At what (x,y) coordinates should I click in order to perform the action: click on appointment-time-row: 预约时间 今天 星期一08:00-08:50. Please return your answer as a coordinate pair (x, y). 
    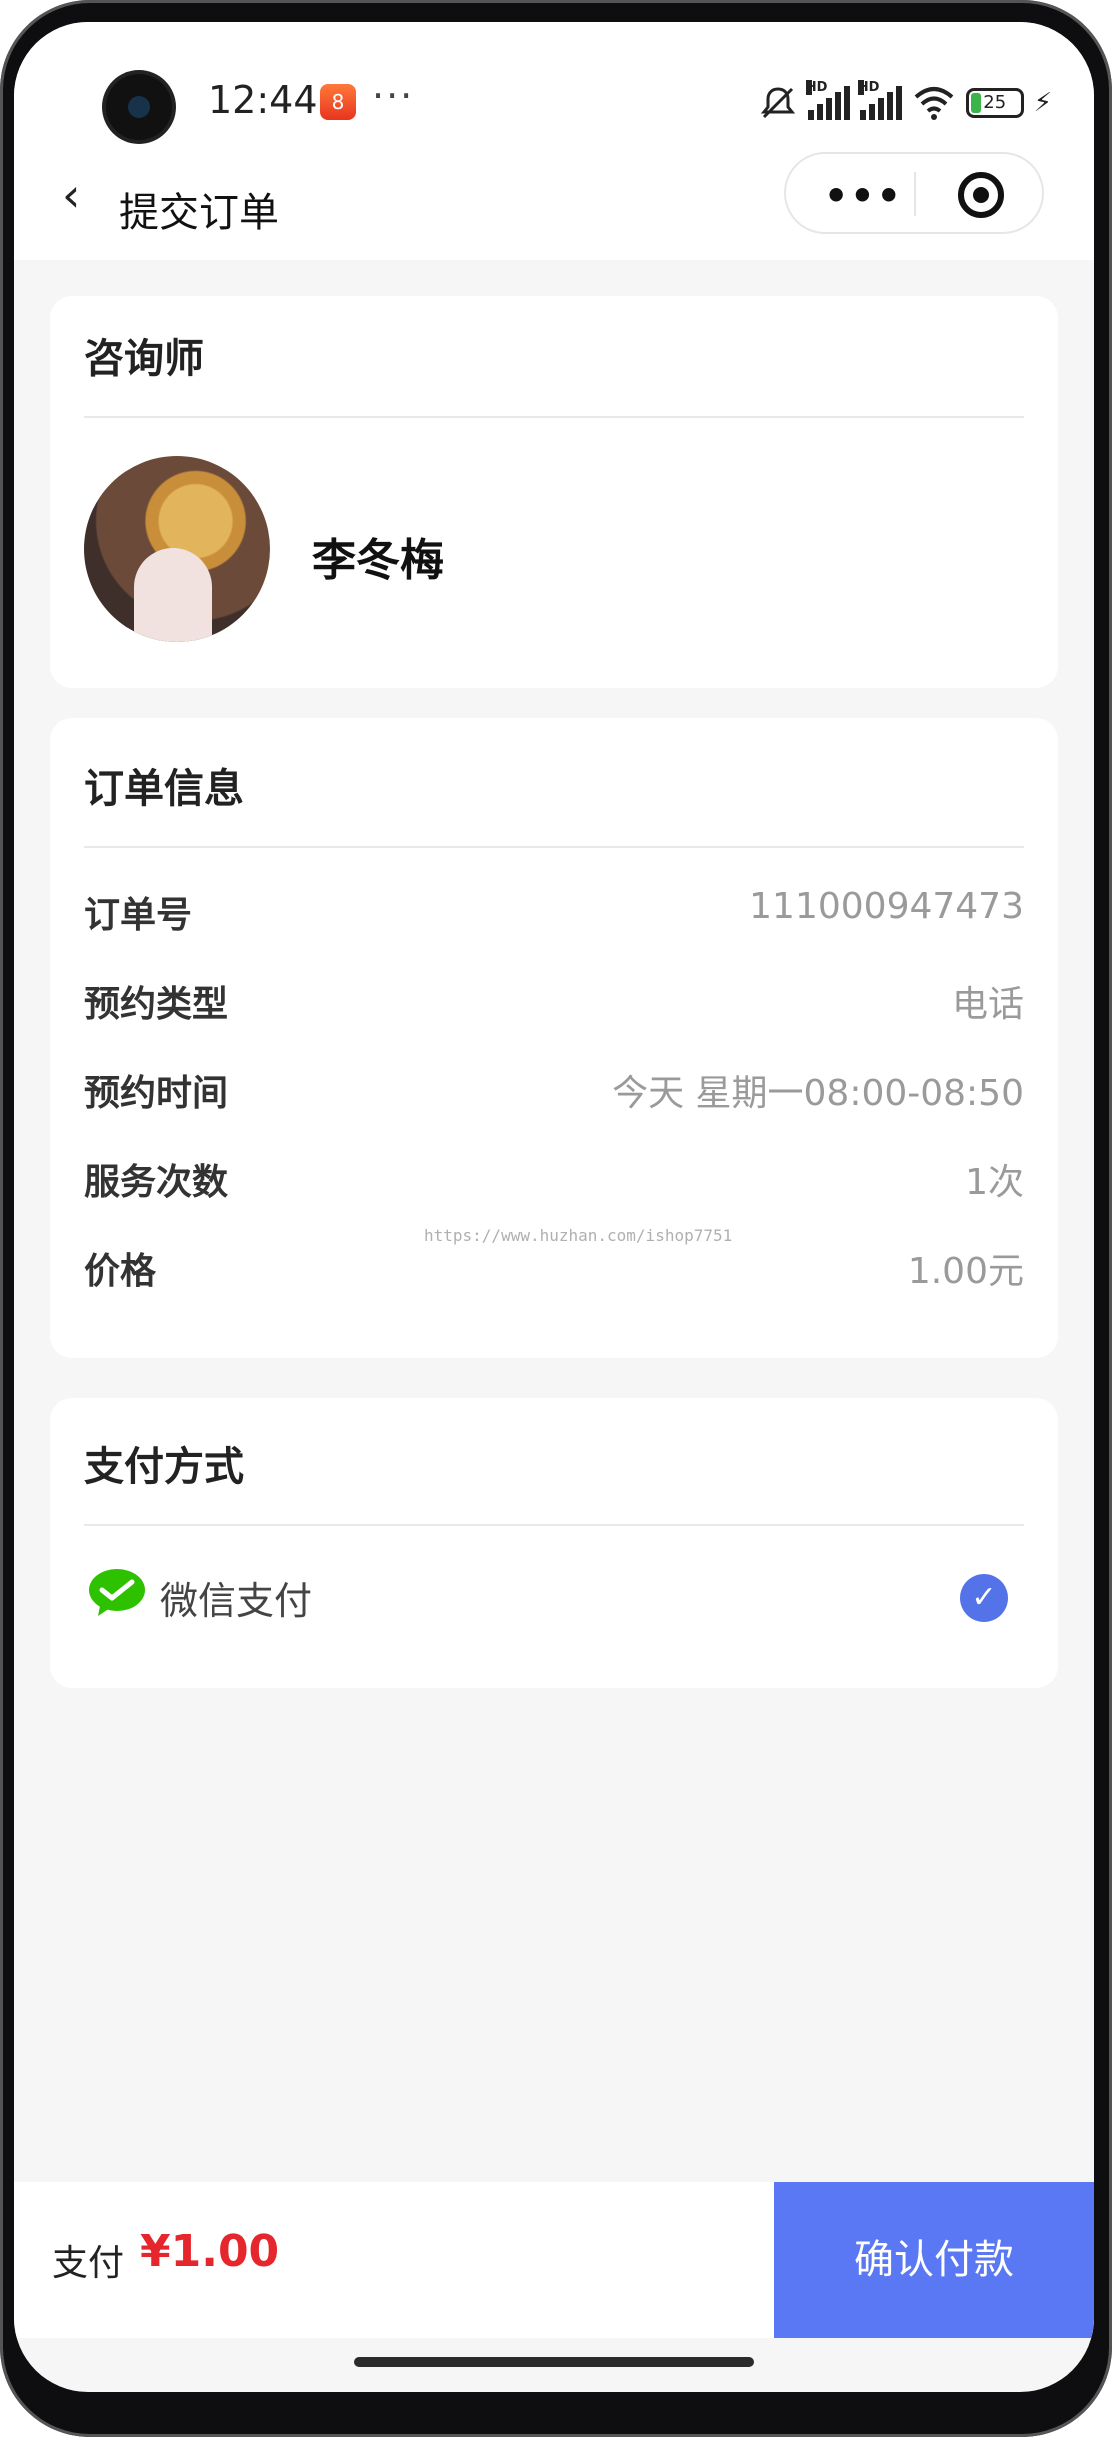
    Looking at the image, I should click on (554, 1086).